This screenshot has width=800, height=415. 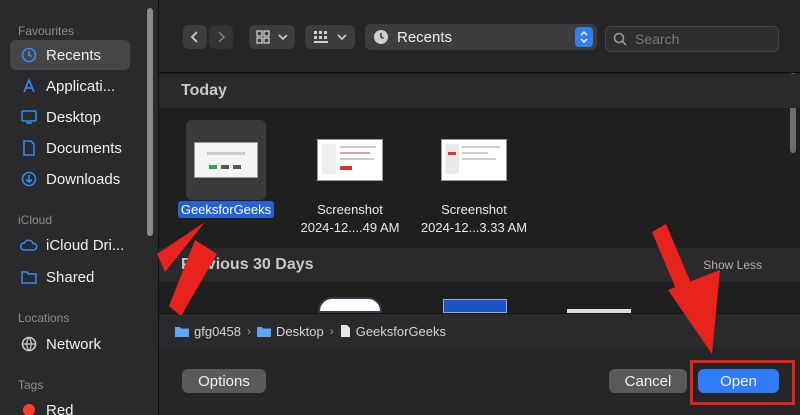 I want to click on location-popup: Recents, so click(x=481, y=37).